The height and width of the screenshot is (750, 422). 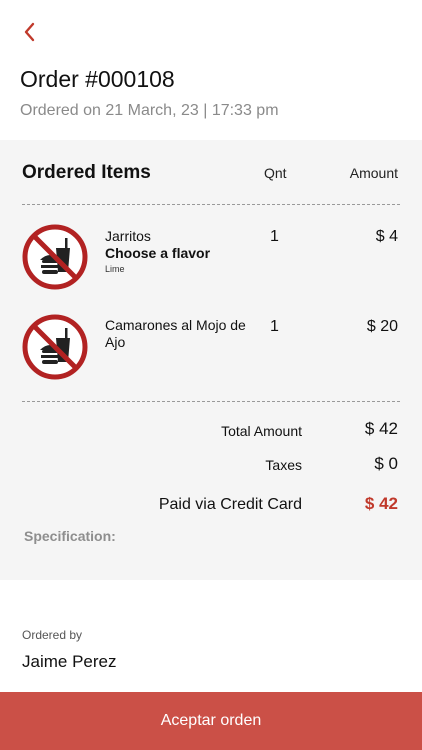 I want to click on item-name: Jarritos, so click(x=128, y=236).